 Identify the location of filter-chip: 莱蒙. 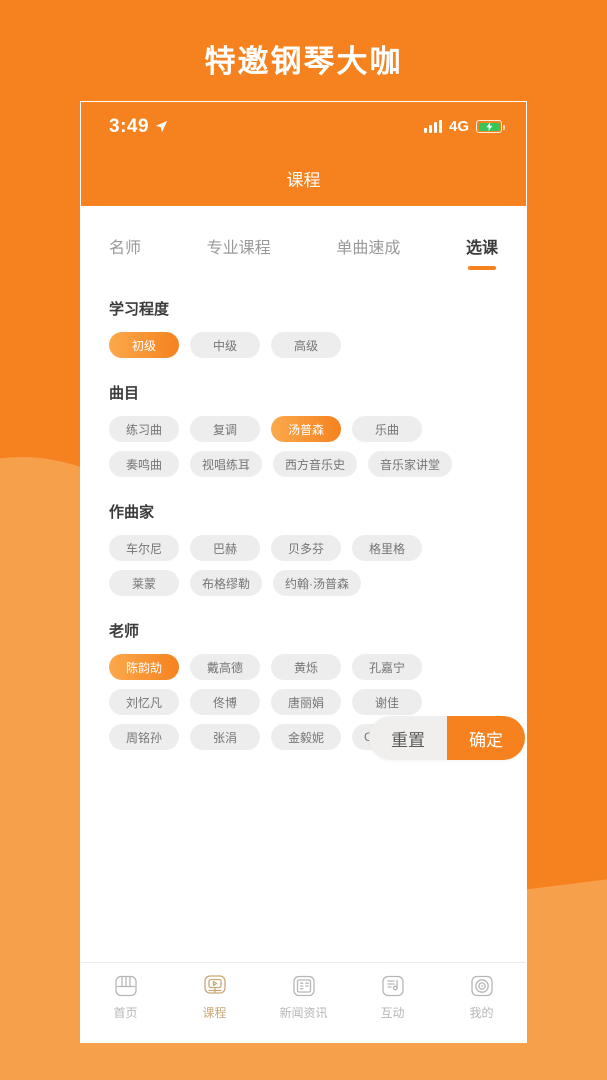
(144, 583).